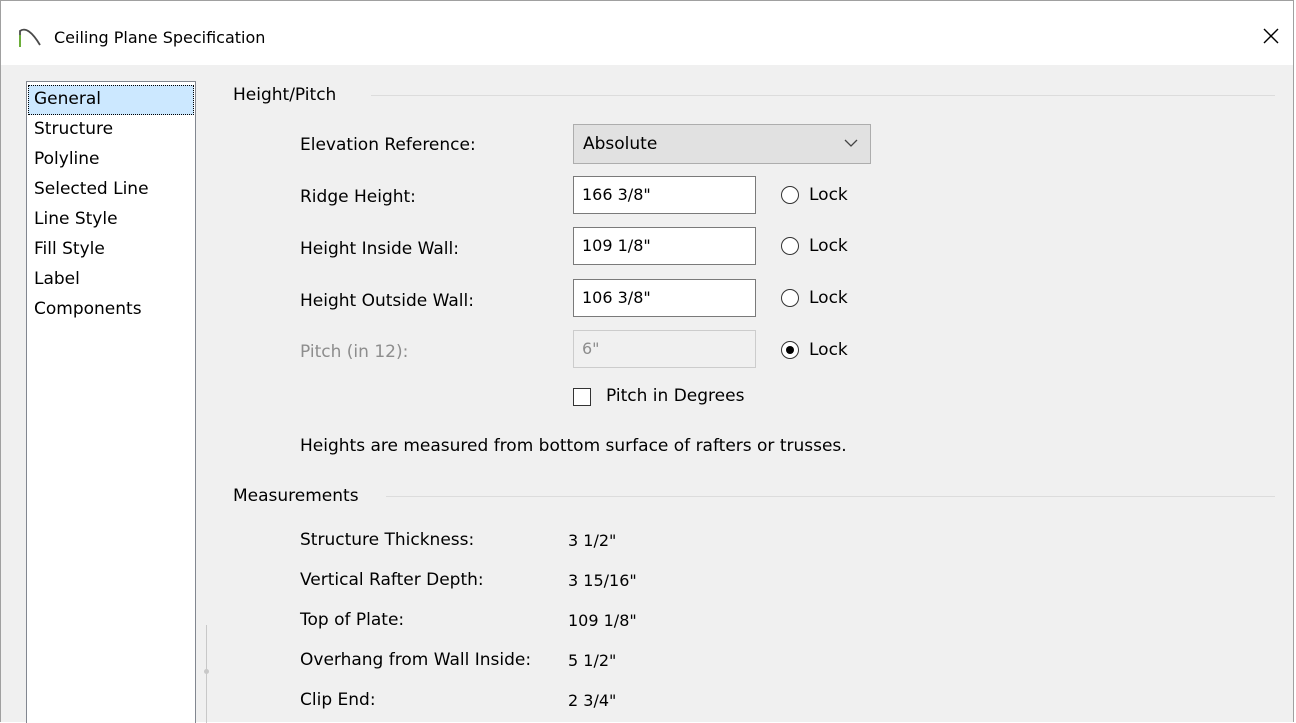 The height and width of the screenshot is (723, 1296). What do you see at coordinates (592, 700) in the screenshot?
I see `measurement-value: 2 3/4"` at bounding box center [592, 700].